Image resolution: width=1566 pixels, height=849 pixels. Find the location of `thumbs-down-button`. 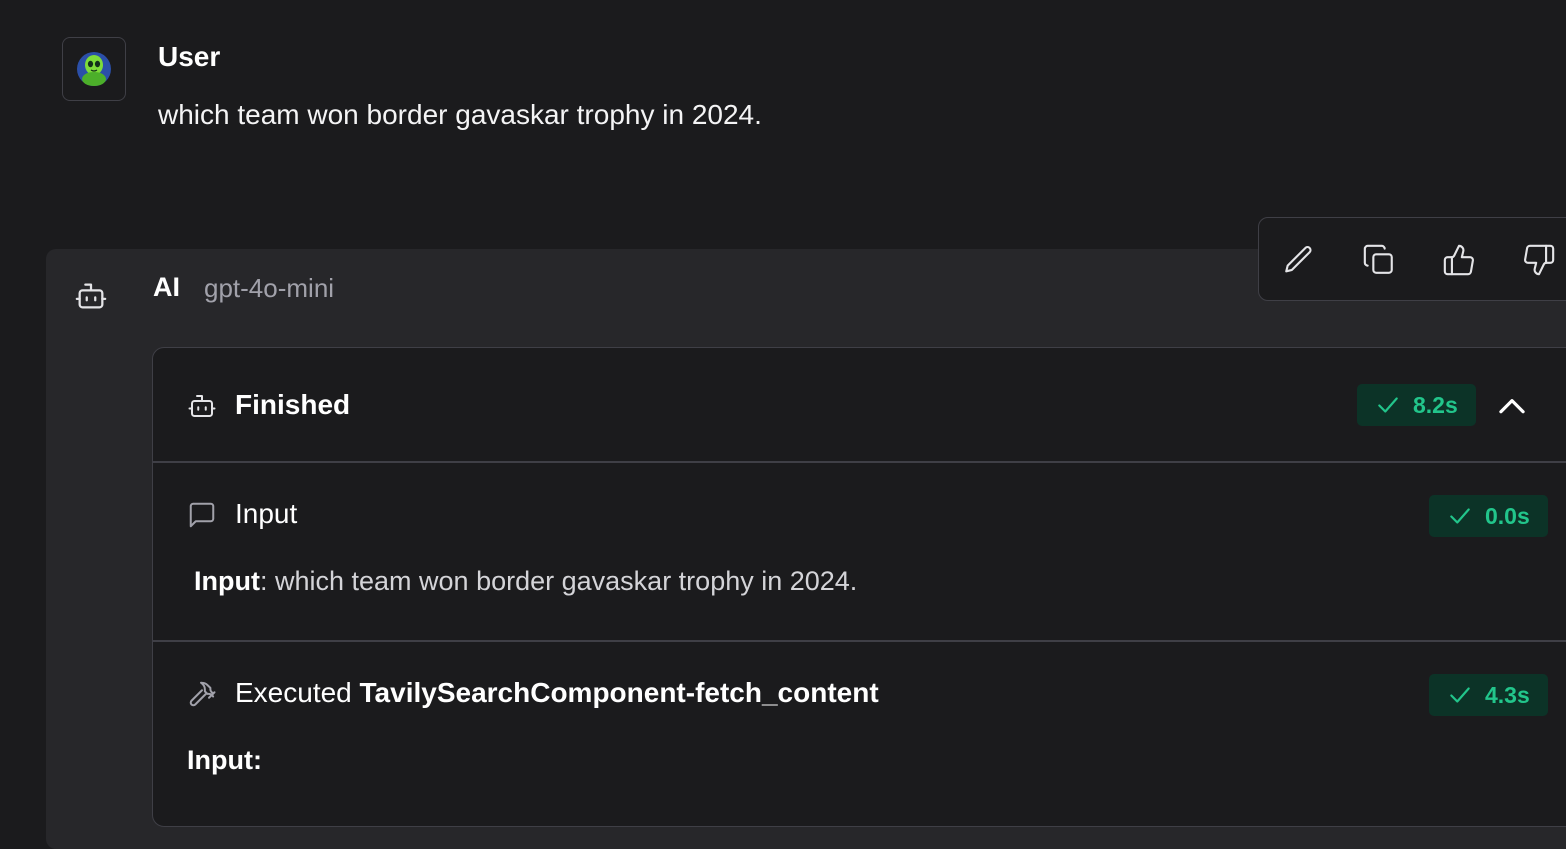

thumbs-down-button is located at coordinates (1539, 260).